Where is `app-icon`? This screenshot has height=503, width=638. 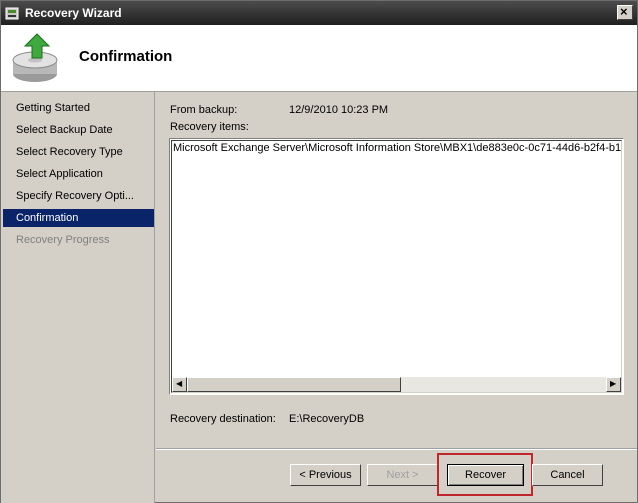
app-icon is located at coordinates (12, 13).